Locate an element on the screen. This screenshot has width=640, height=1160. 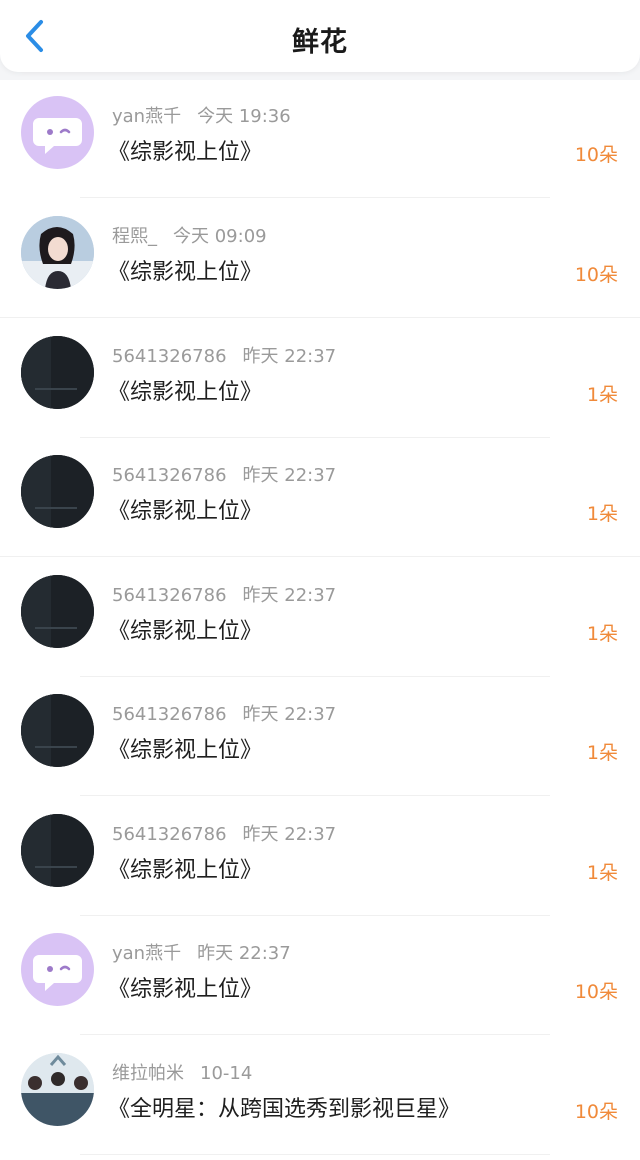
list-item: yan燕千 昨天 22:37 《综影视上位》 10朵 is located at coordinates (320, 976).